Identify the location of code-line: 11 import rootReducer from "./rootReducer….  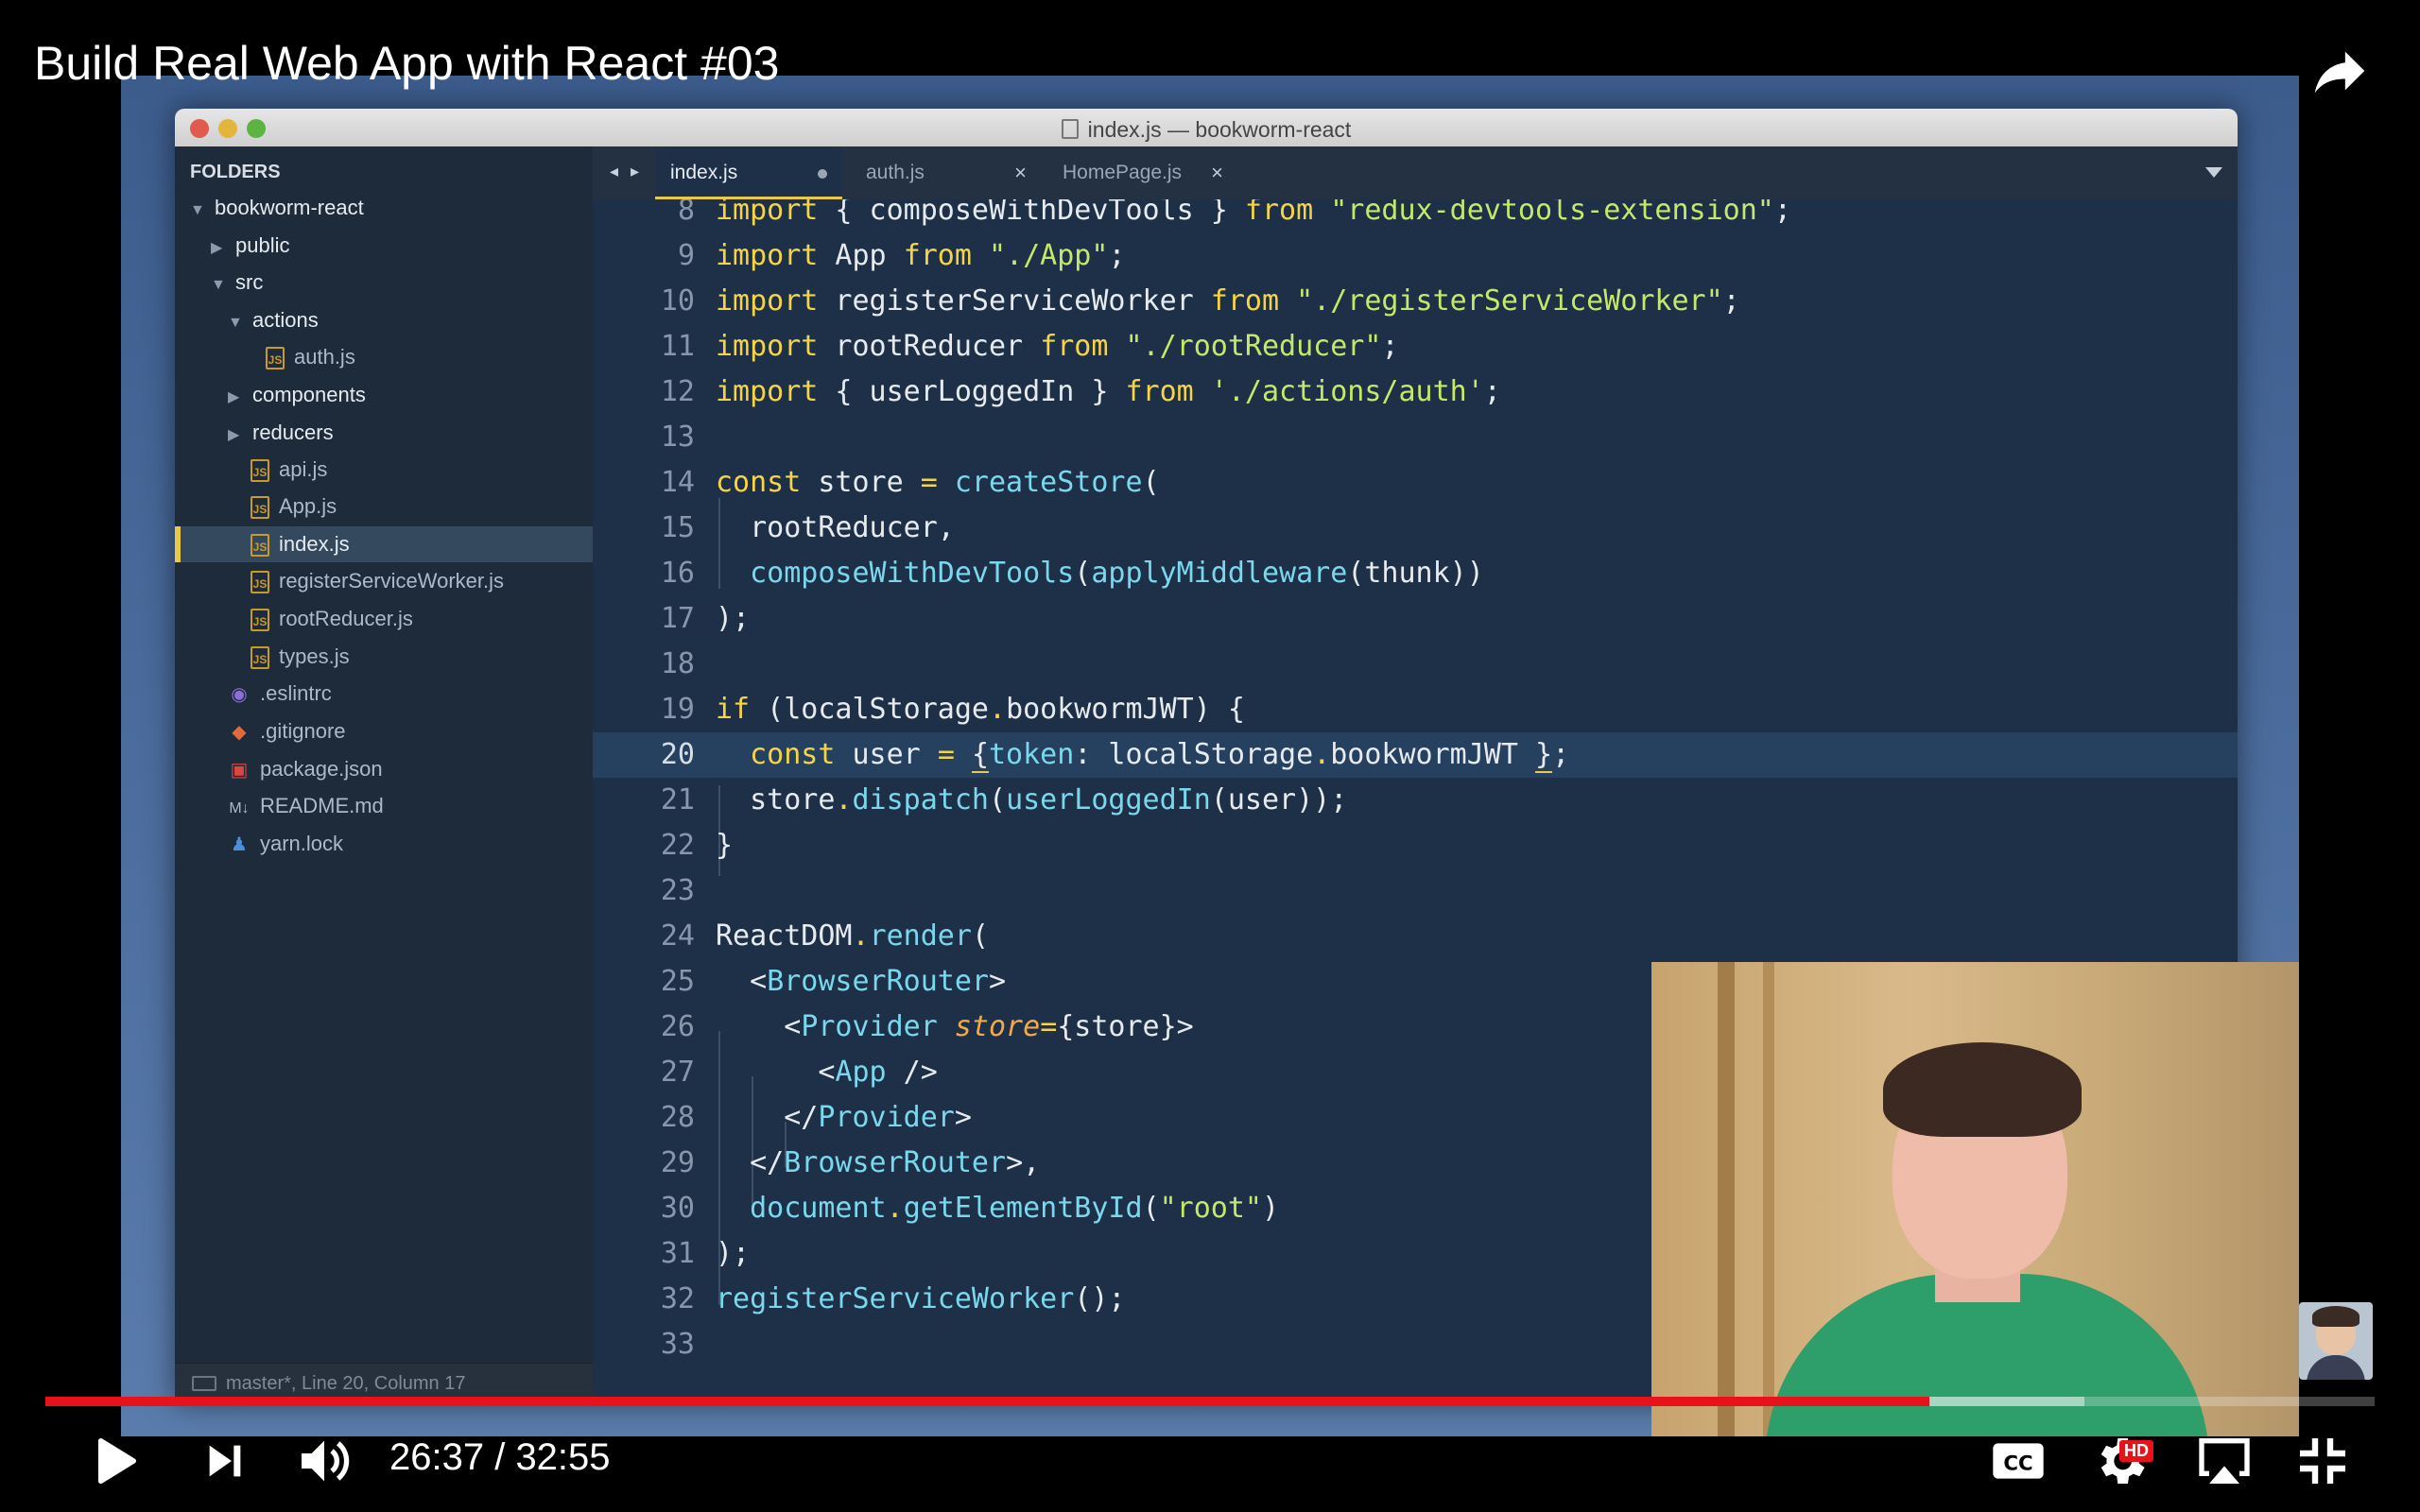
(1416, 346).